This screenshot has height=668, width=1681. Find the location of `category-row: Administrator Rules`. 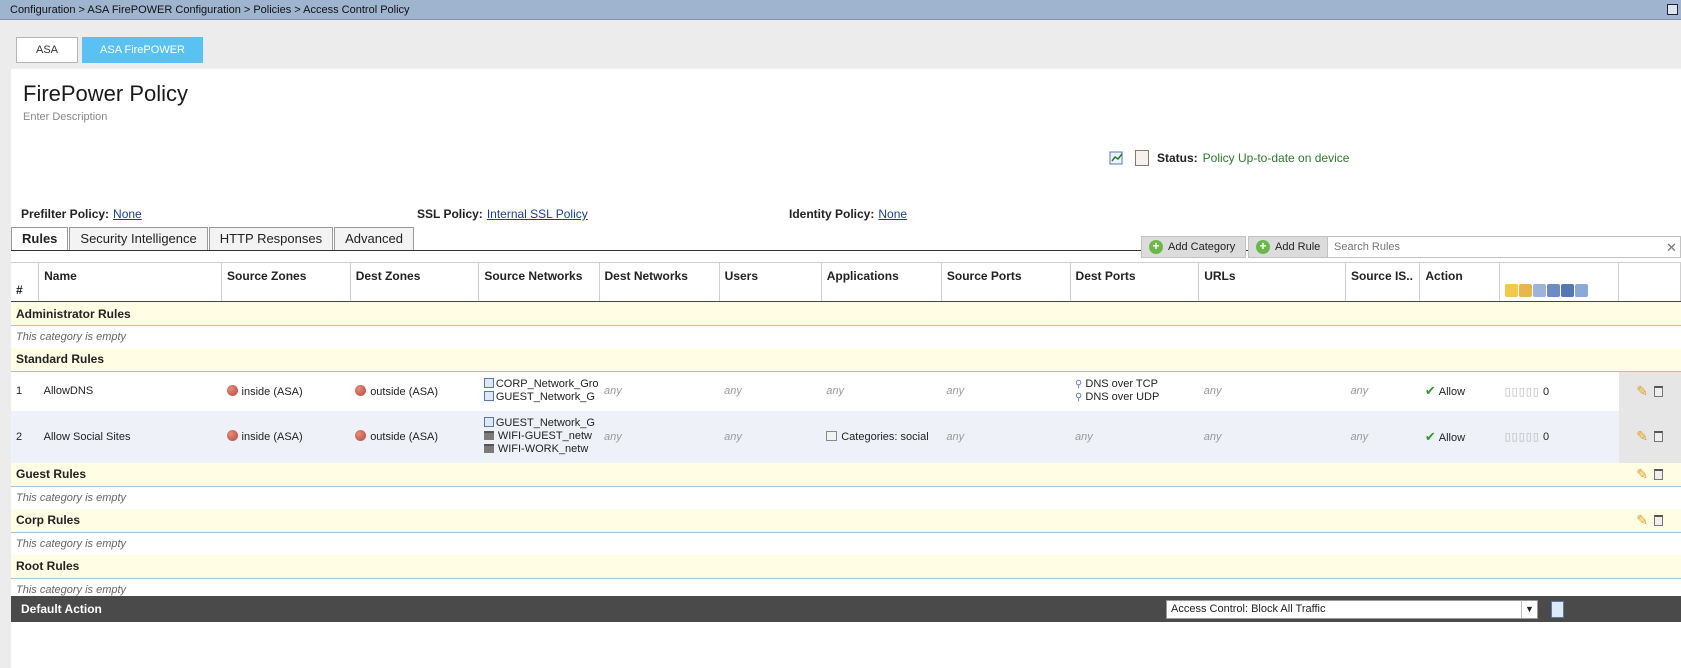

category-row: Administrator Rules is located at coordinates (846, 313).